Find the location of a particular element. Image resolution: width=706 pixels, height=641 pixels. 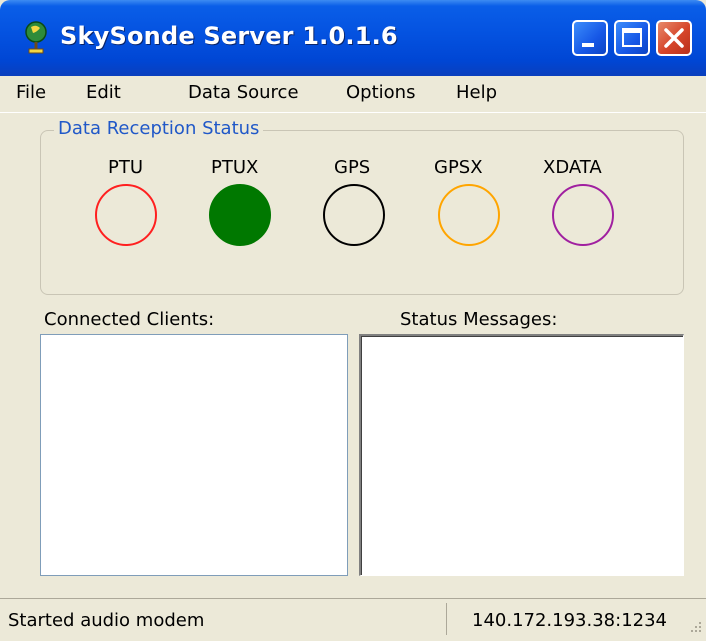

maximize-button is located at coordinates (632, 38).